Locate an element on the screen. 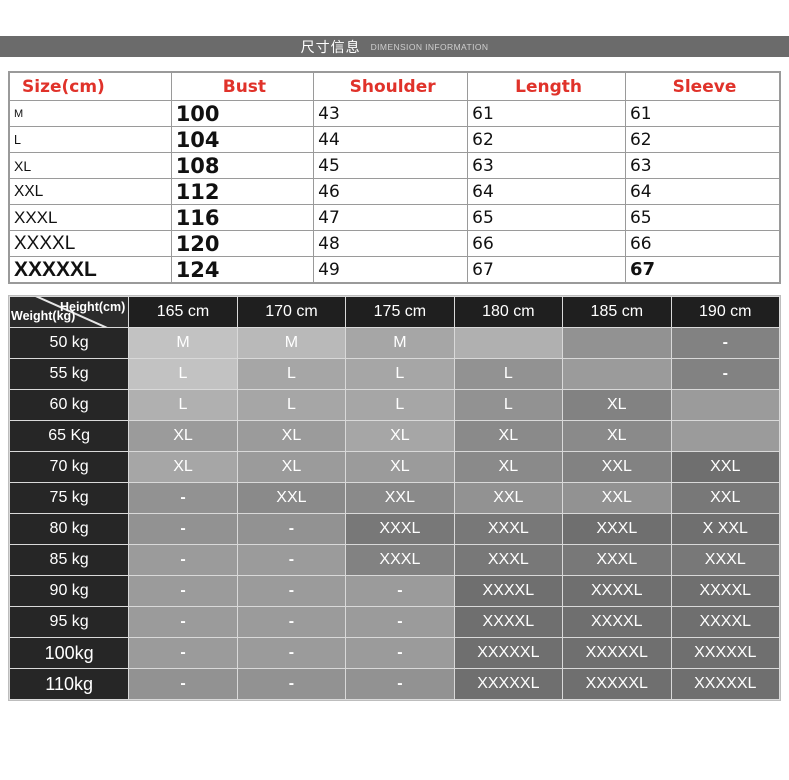 The width and height of the screenshot is (789, 780). matrix-header-190: 190 cm is located at coordinates (725, 312).